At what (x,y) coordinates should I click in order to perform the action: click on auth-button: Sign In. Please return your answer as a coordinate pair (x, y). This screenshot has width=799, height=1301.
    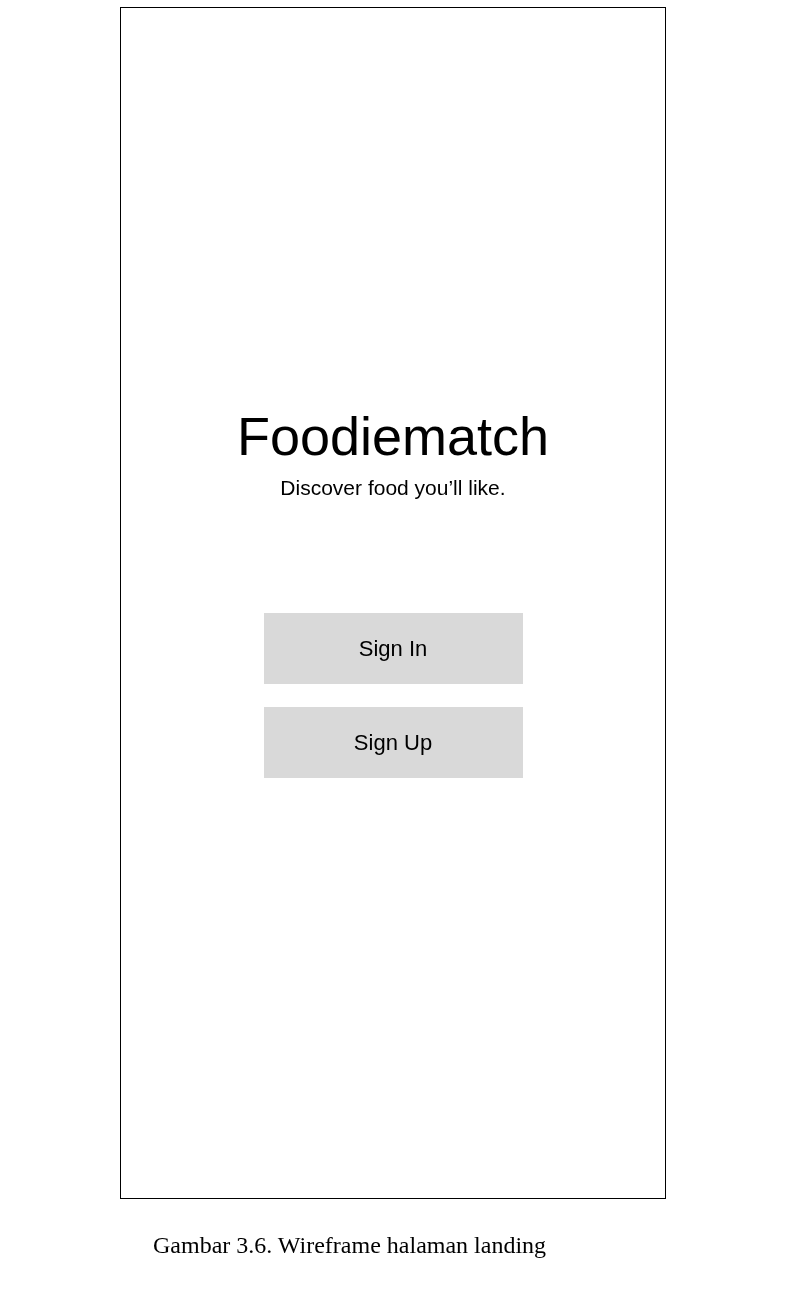
    Looking at the image, I should click on (393, 648).